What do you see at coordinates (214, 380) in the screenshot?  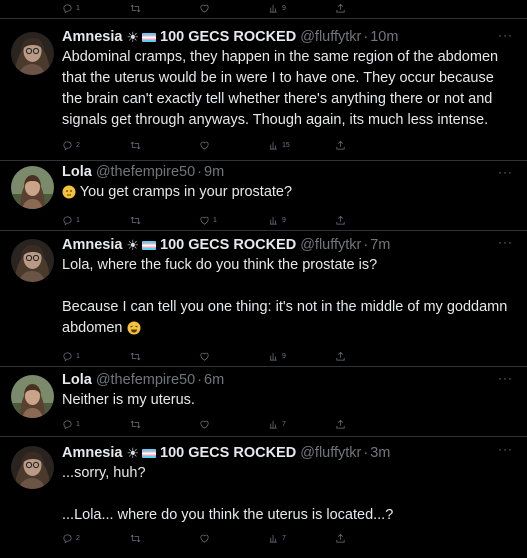 I see `timestamp: 6m` at bounding box center [214, 380].